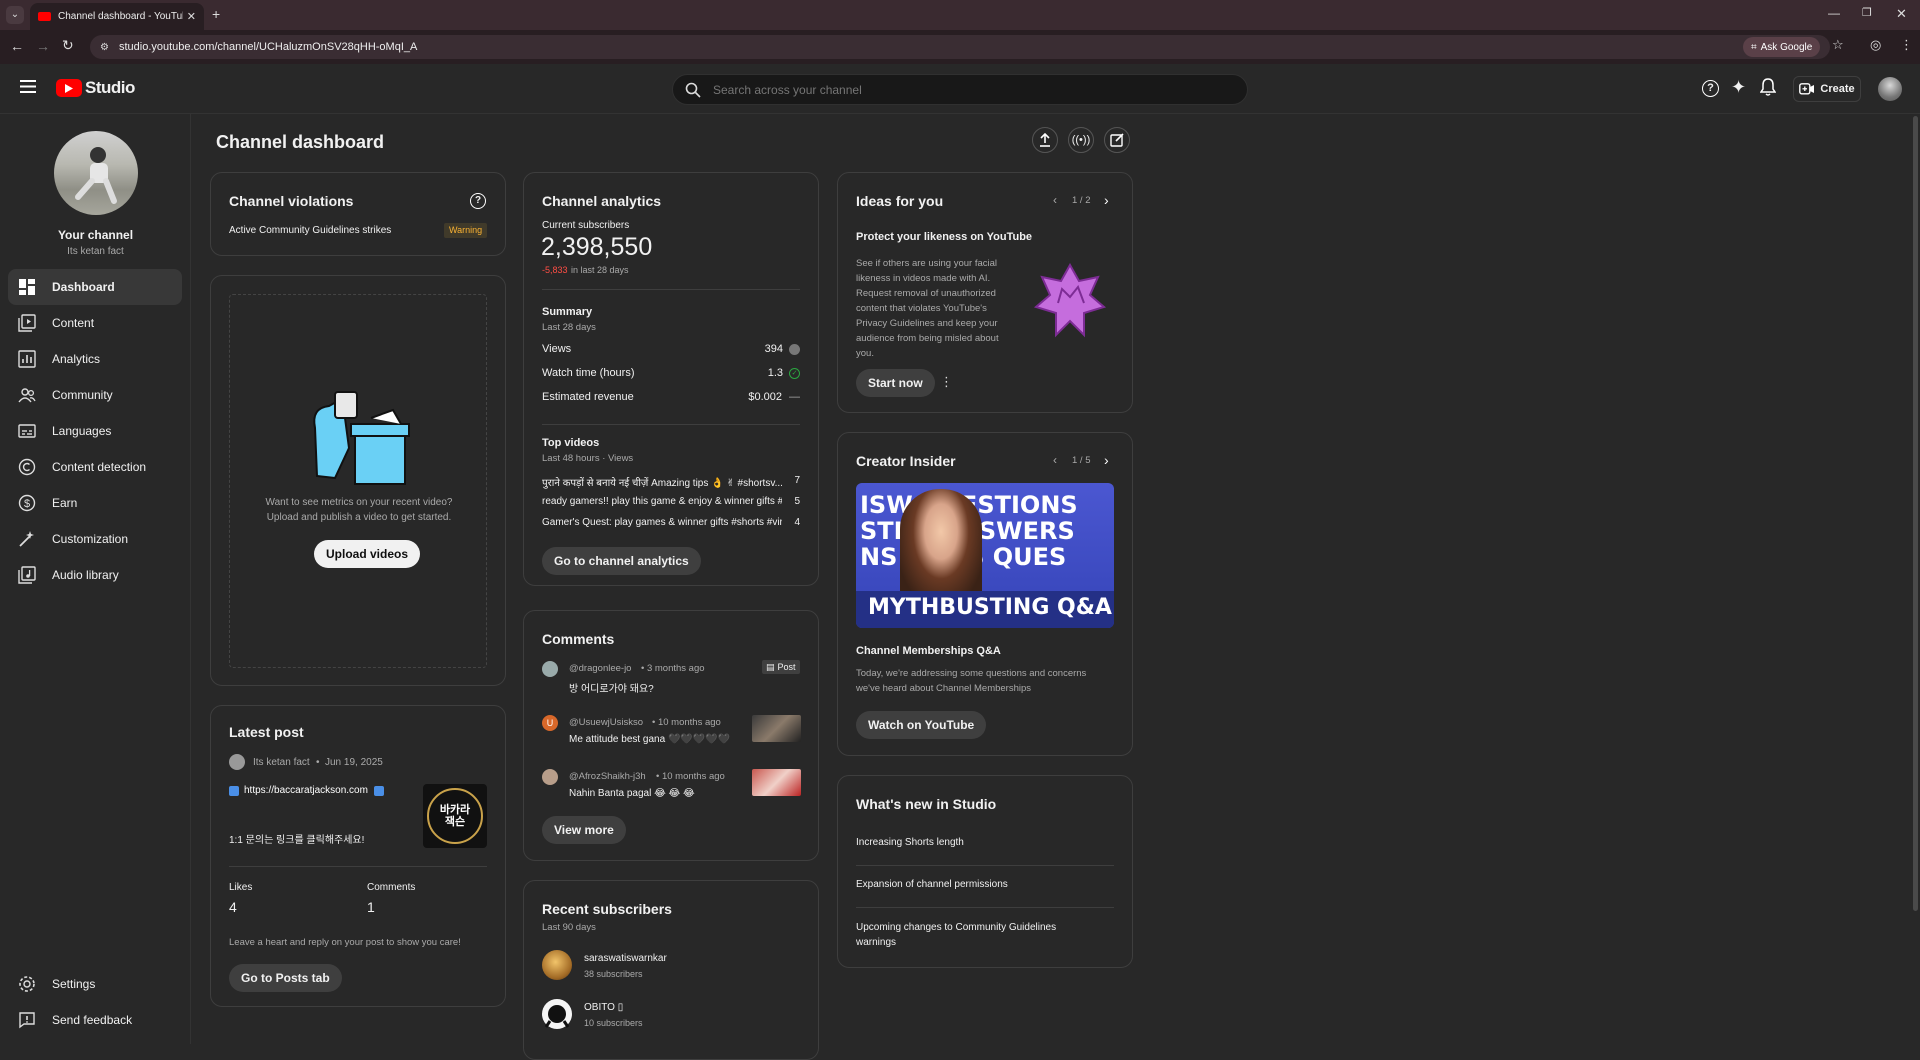 This screenshot has width=1920, height=1060. I want to click on sidebar-item-audio-library: Audio library, so click(95, 575).